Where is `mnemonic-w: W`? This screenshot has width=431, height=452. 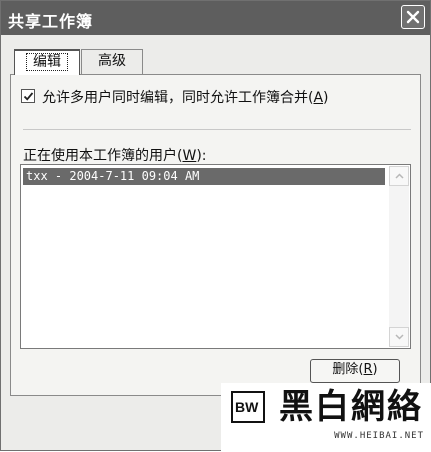 mnemonic-w: W is located at coordinates (189, 156).